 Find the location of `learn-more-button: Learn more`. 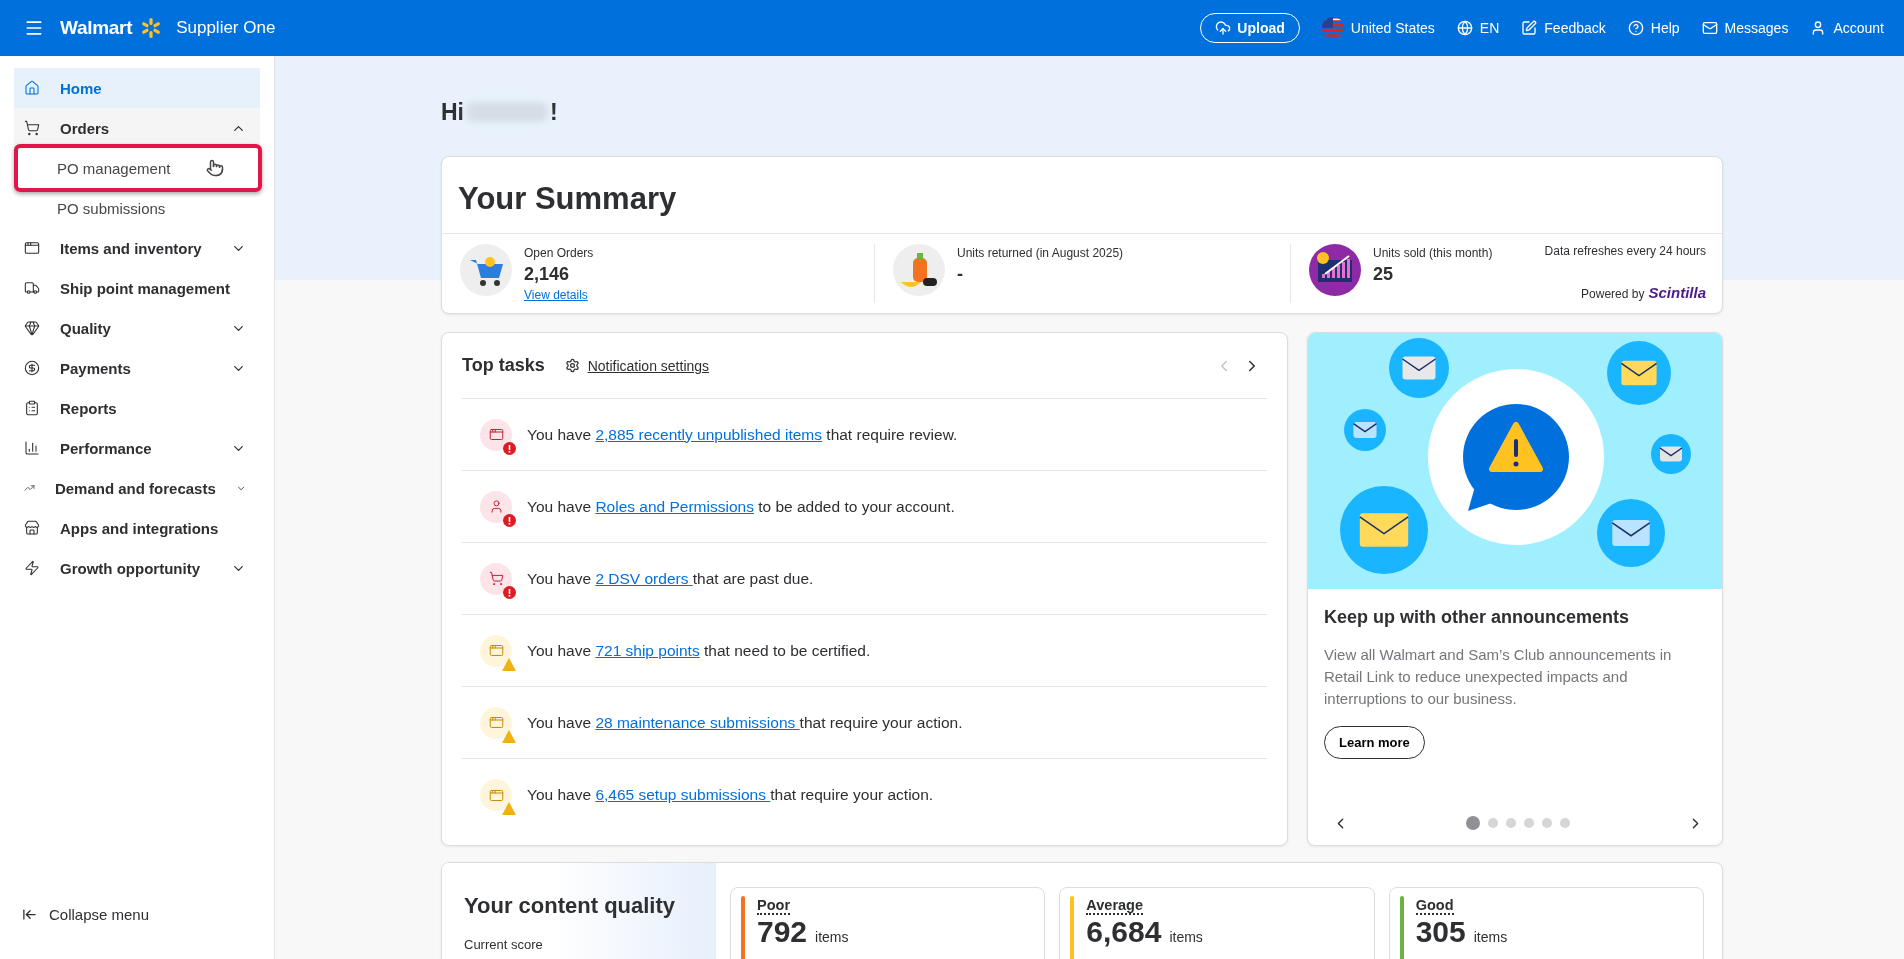

learn-more-button: Learn more is located at coordinates (1374, 742).